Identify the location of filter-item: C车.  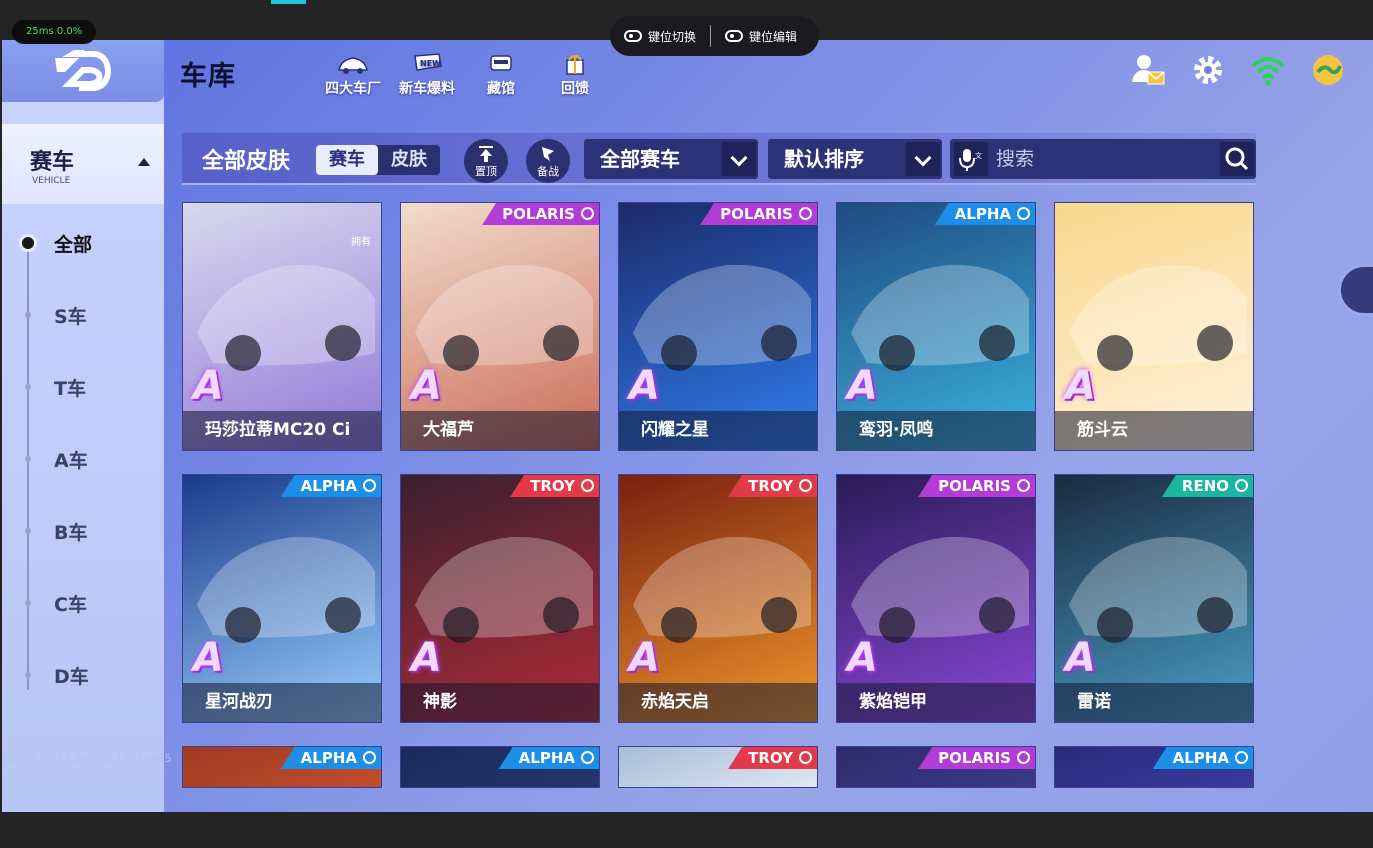
(70, 603).